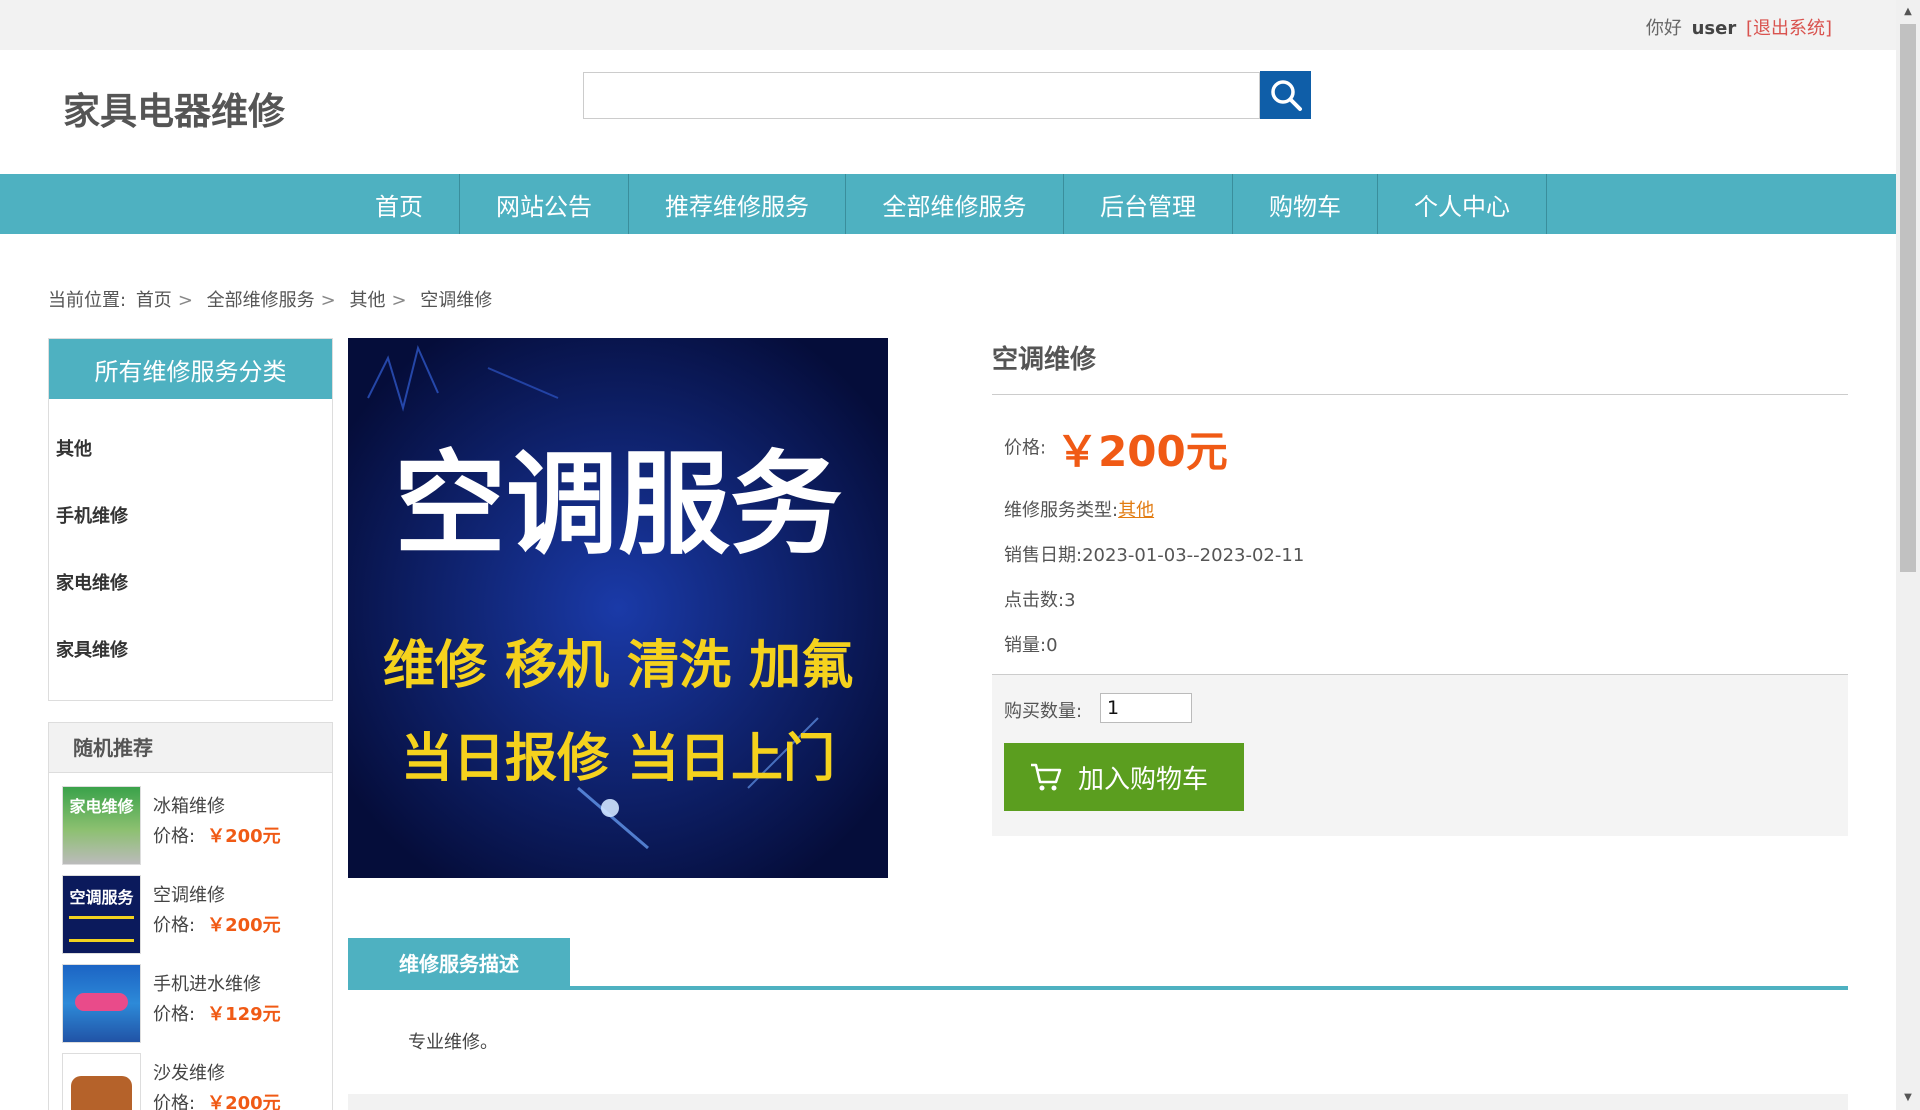  What do you see at coordinates (174, 111) in the screenshot?
I see `site-title: 家具电器维修` at bounding box center [174, 111].